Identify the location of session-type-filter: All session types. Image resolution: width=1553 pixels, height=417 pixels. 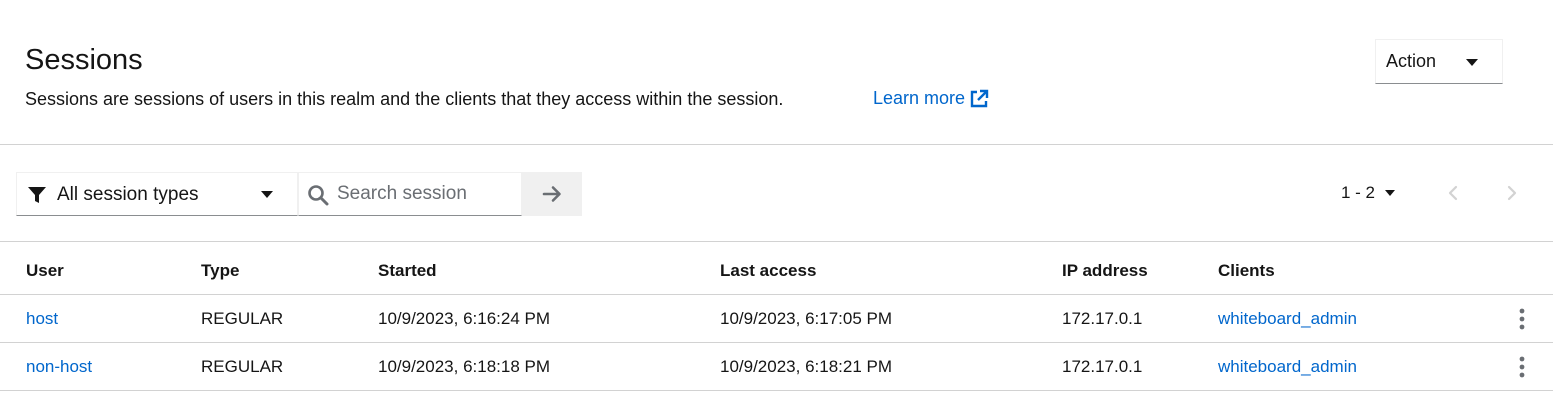
(157, 194).